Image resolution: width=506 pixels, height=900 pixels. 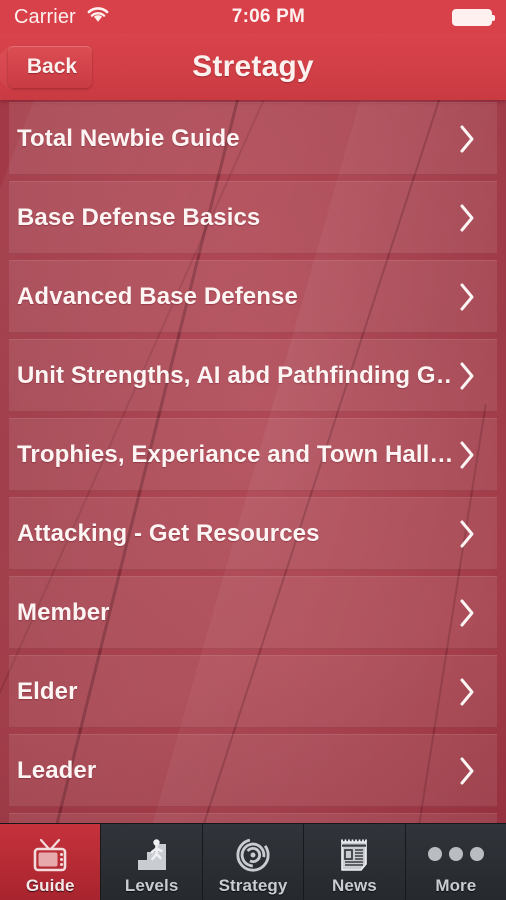 I want to click on list-item: Leader, so click(x=253, y=770).